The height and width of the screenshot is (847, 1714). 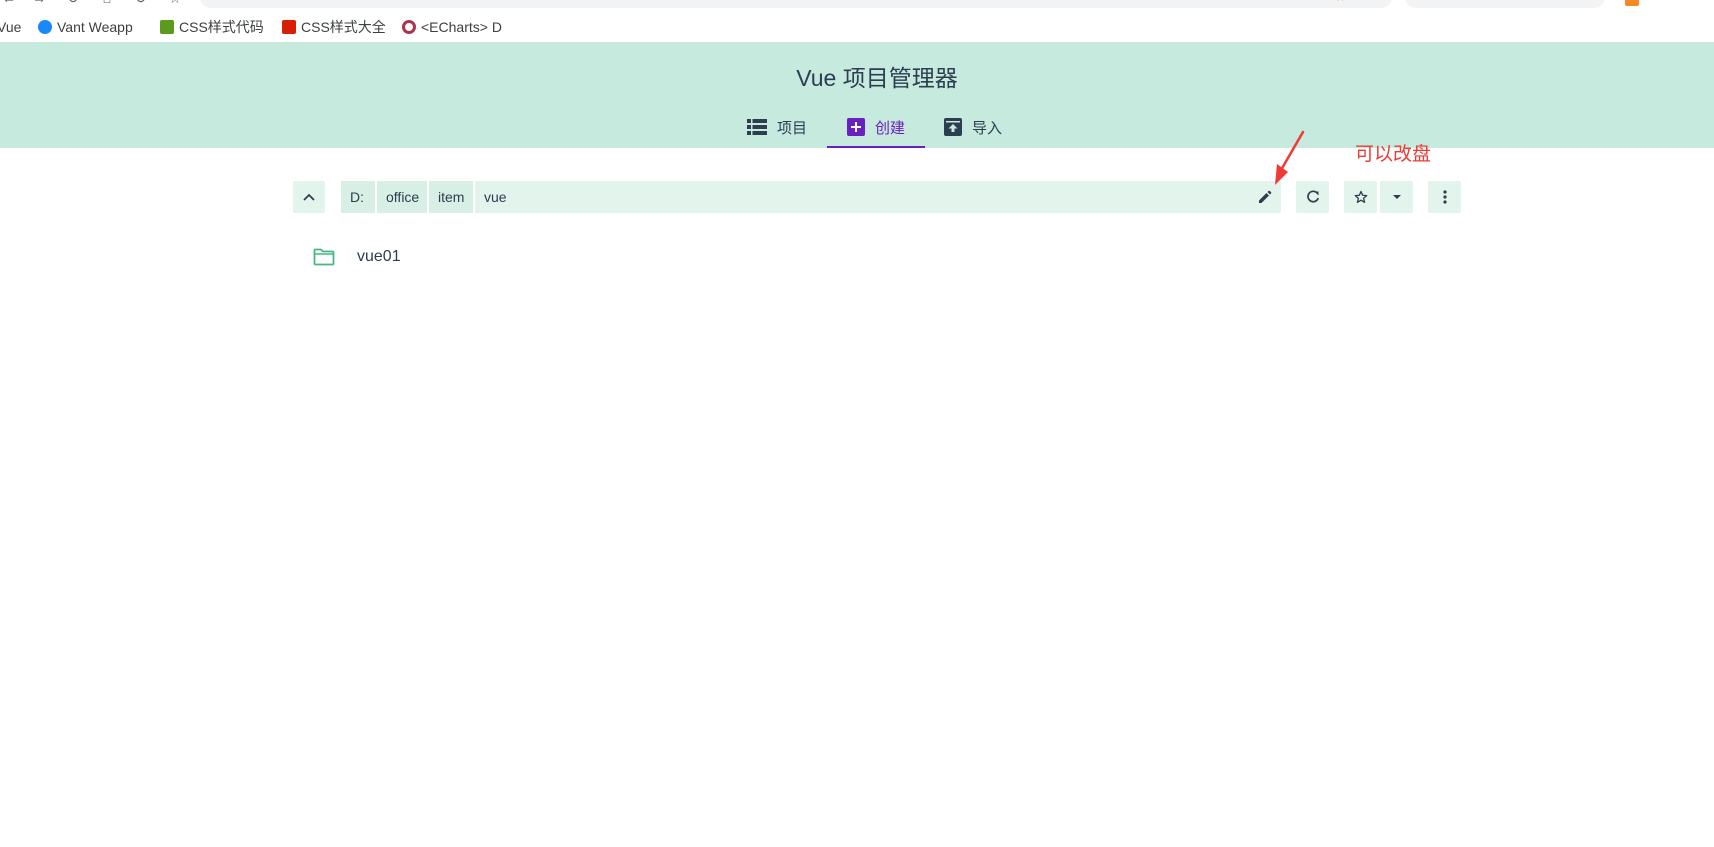 I want to click on path-crumb-label: vue, so click(x=495, y=197).